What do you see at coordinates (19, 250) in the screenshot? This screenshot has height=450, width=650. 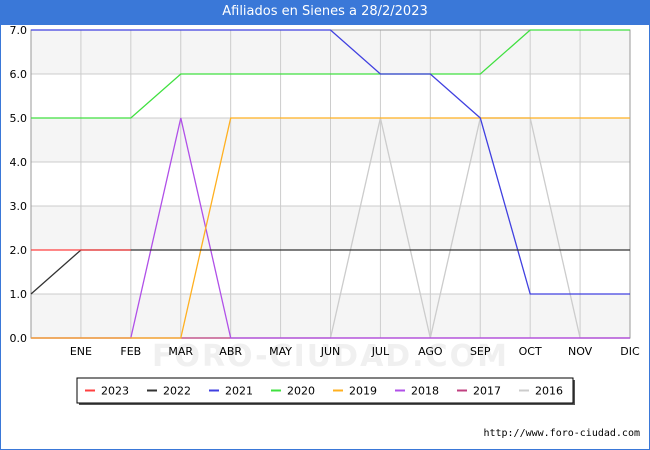 I see `y-tick-label: 2.0` at bounding box center [19, 250].